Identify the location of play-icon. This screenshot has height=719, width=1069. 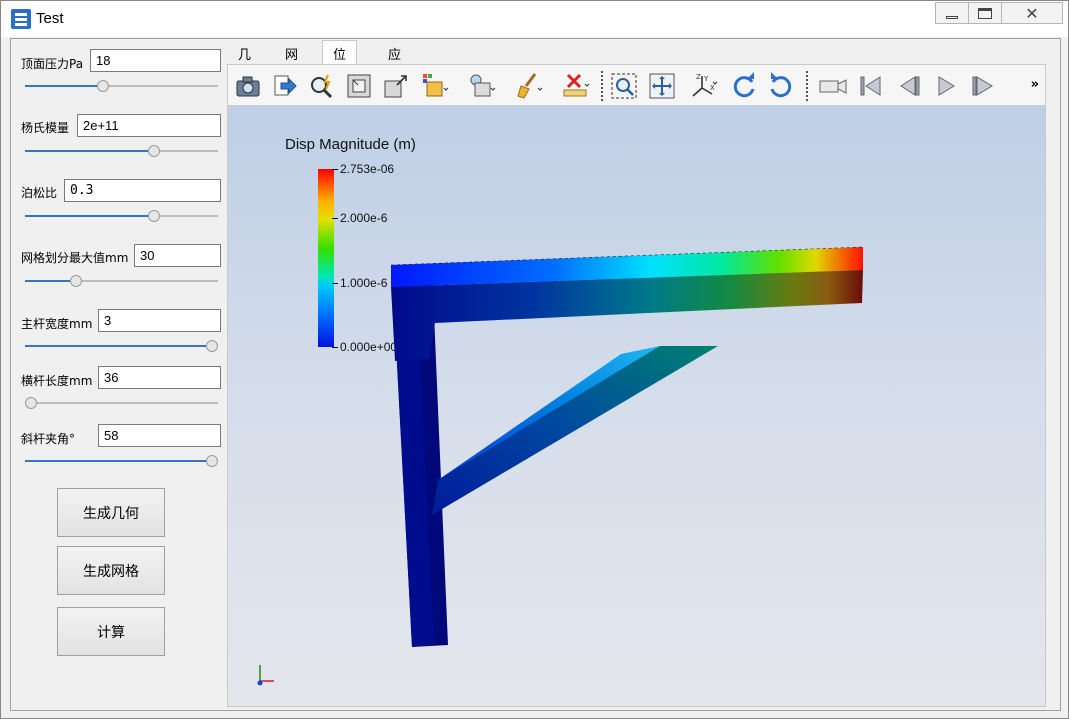
(946, 86).